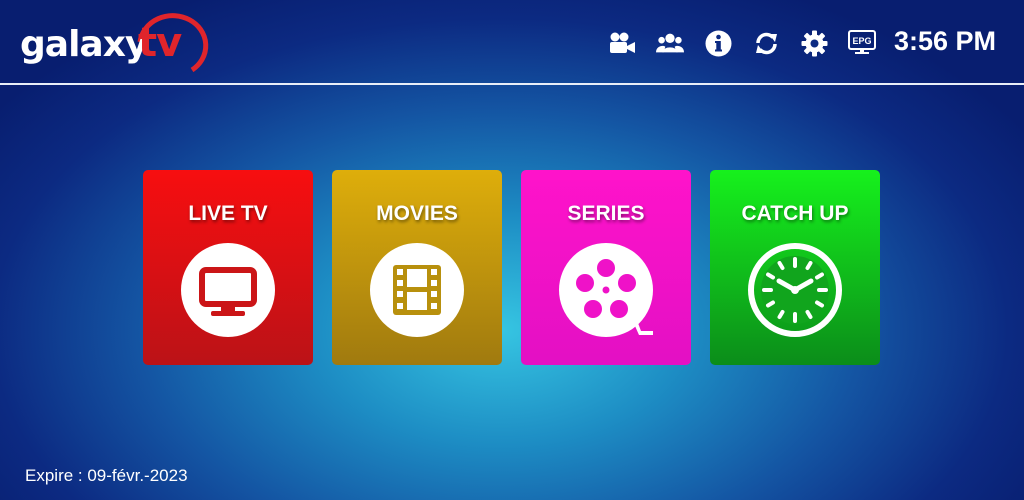  Describe the element at coordinates (417, 213) in the screenshot. I see `tile-movies-label: MOVIES` at that location.